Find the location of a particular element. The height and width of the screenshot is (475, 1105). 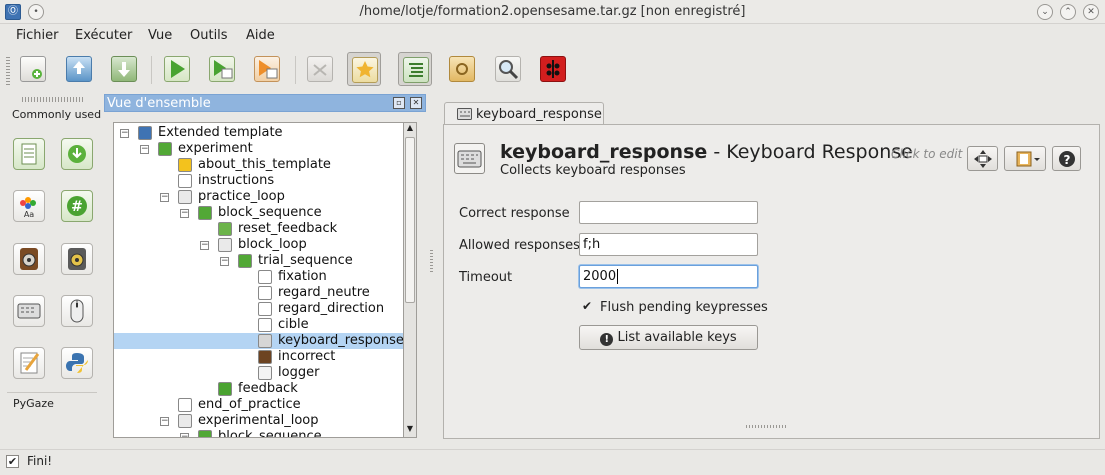

tree-item-label: keyboard_response is located at coordinates (341, 340).